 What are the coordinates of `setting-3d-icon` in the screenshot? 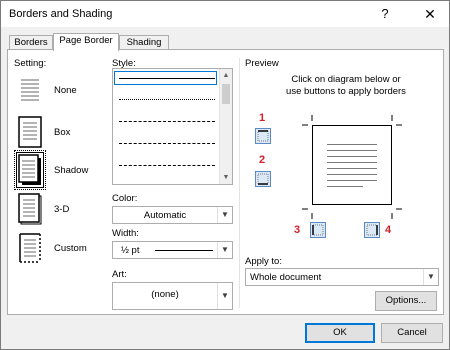 It's located at (30, 209).